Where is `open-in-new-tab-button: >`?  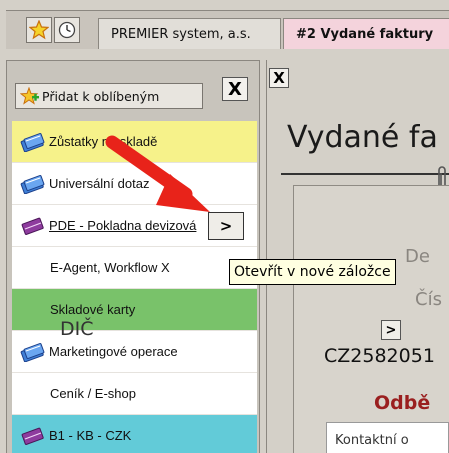
open-in-new-tab-button: > is located at coordinates (226, 226).